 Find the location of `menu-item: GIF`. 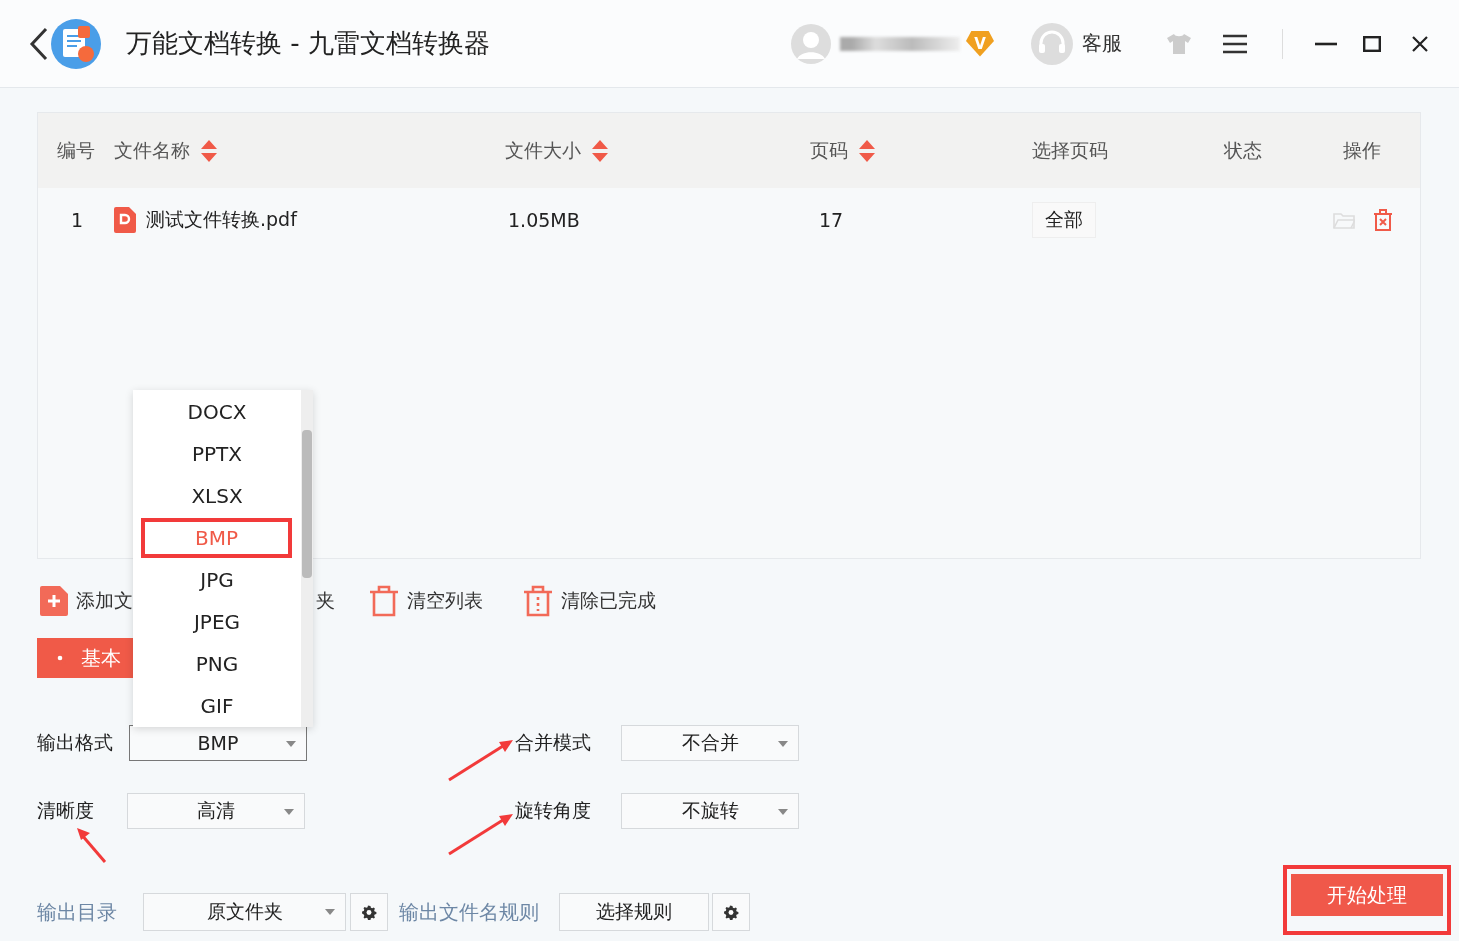

menu-item: GIF is located at coordinates (217, 706).